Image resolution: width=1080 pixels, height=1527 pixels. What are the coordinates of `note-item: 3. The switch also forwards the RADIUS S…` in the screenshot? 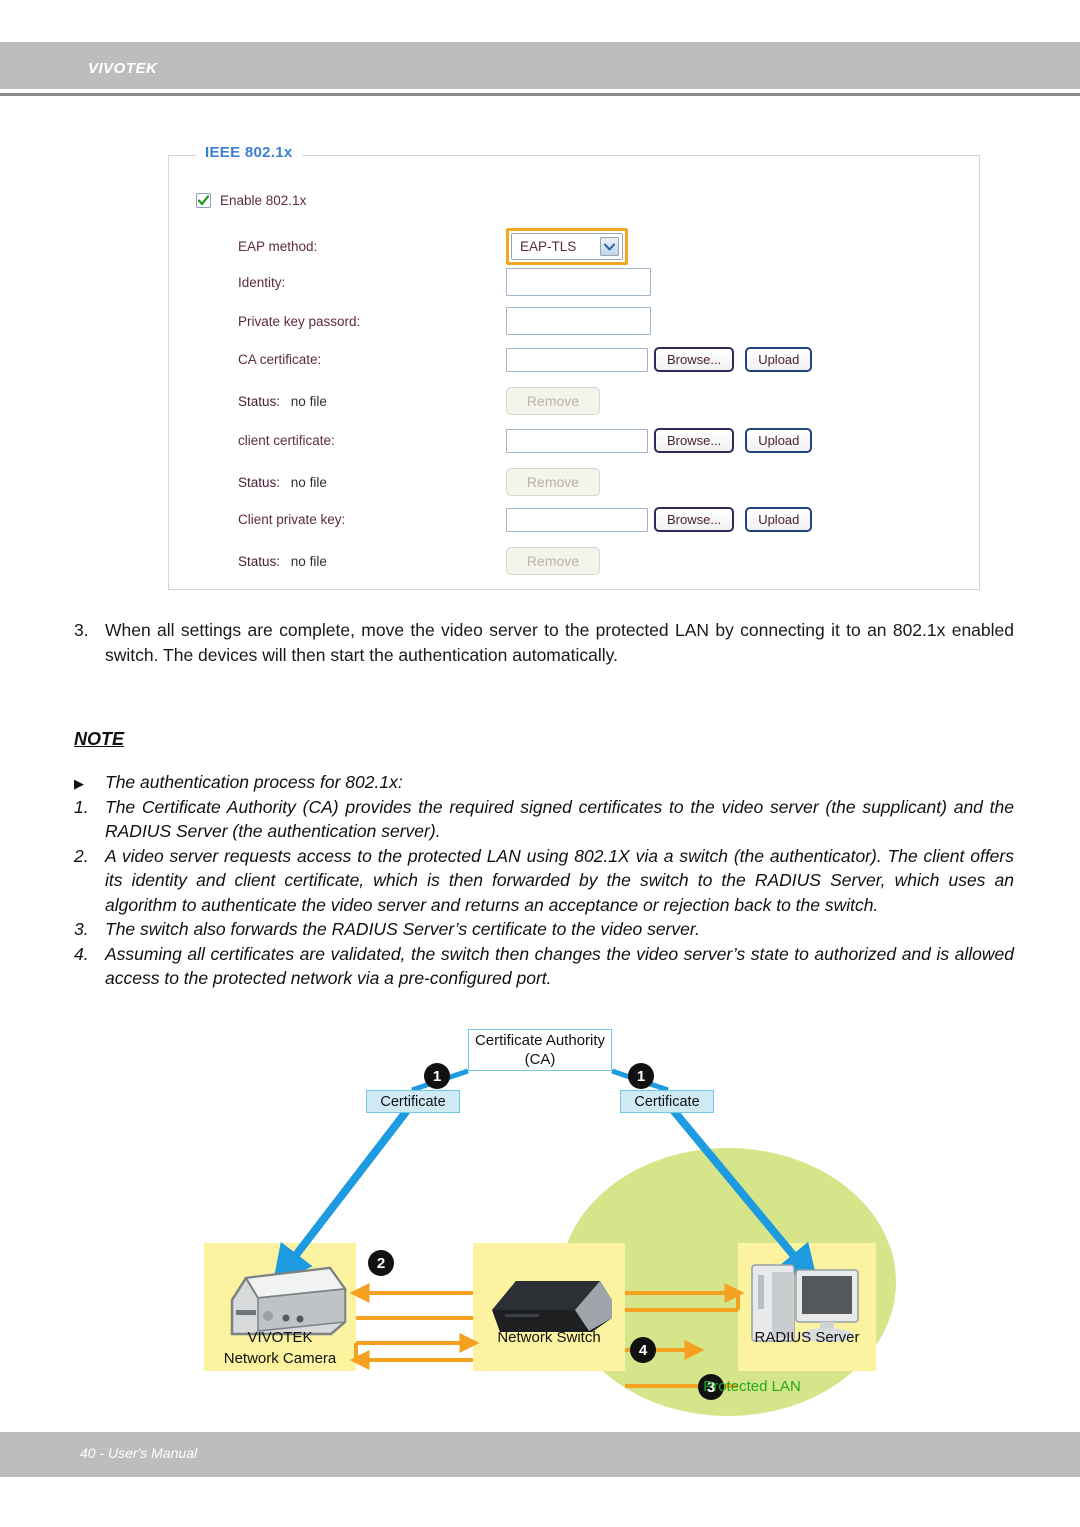 It's located at (544, 929).